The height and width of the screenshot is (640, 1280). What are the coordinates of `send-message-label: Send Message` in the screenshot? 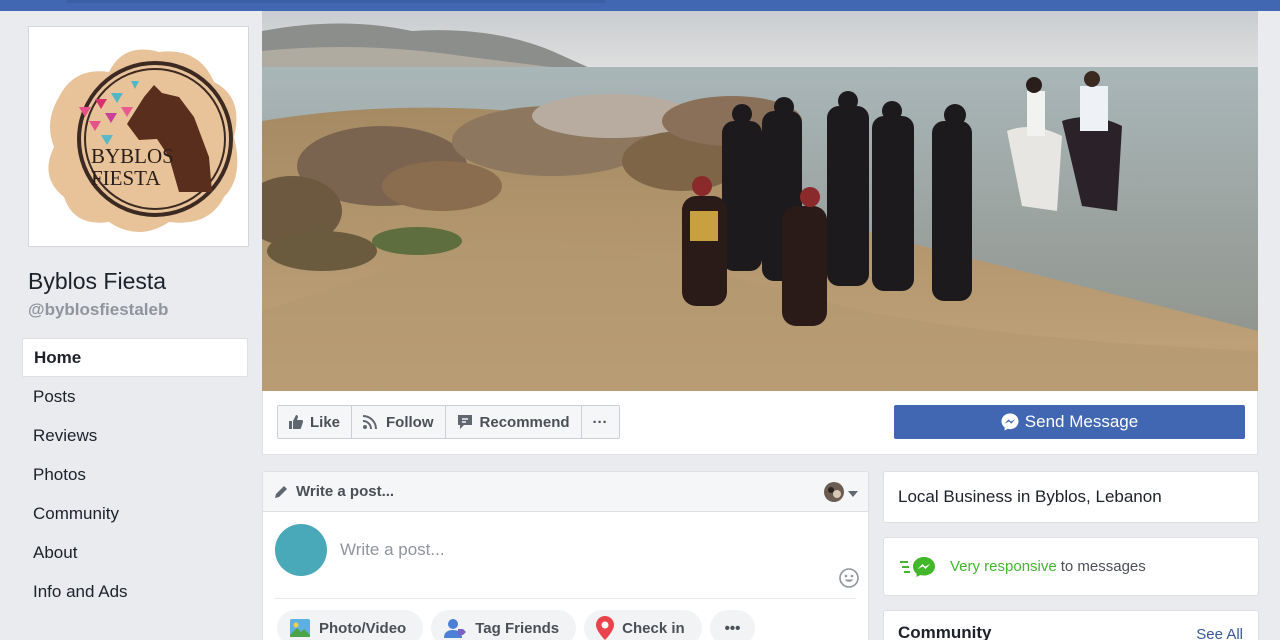 It's located at (1081, 421).